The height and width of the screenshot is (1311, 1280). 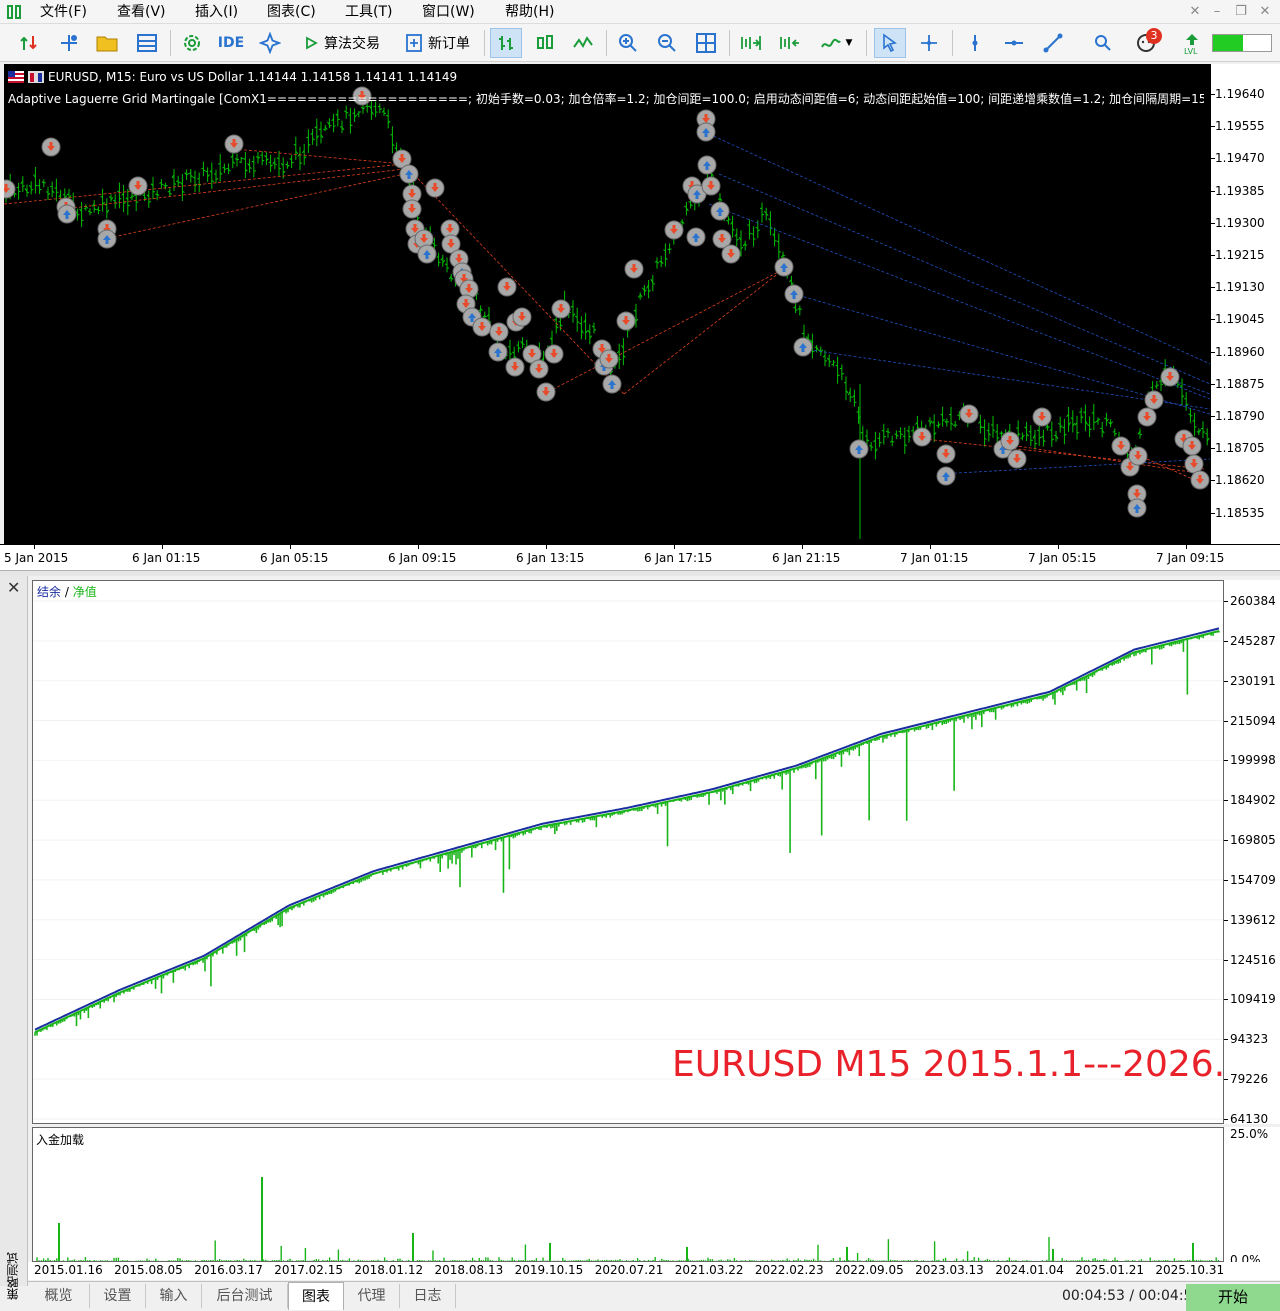 What do you see at coordinates (640, 573) in the screenshot?
I see `panel-splitter` at bounding box center [640, 573].